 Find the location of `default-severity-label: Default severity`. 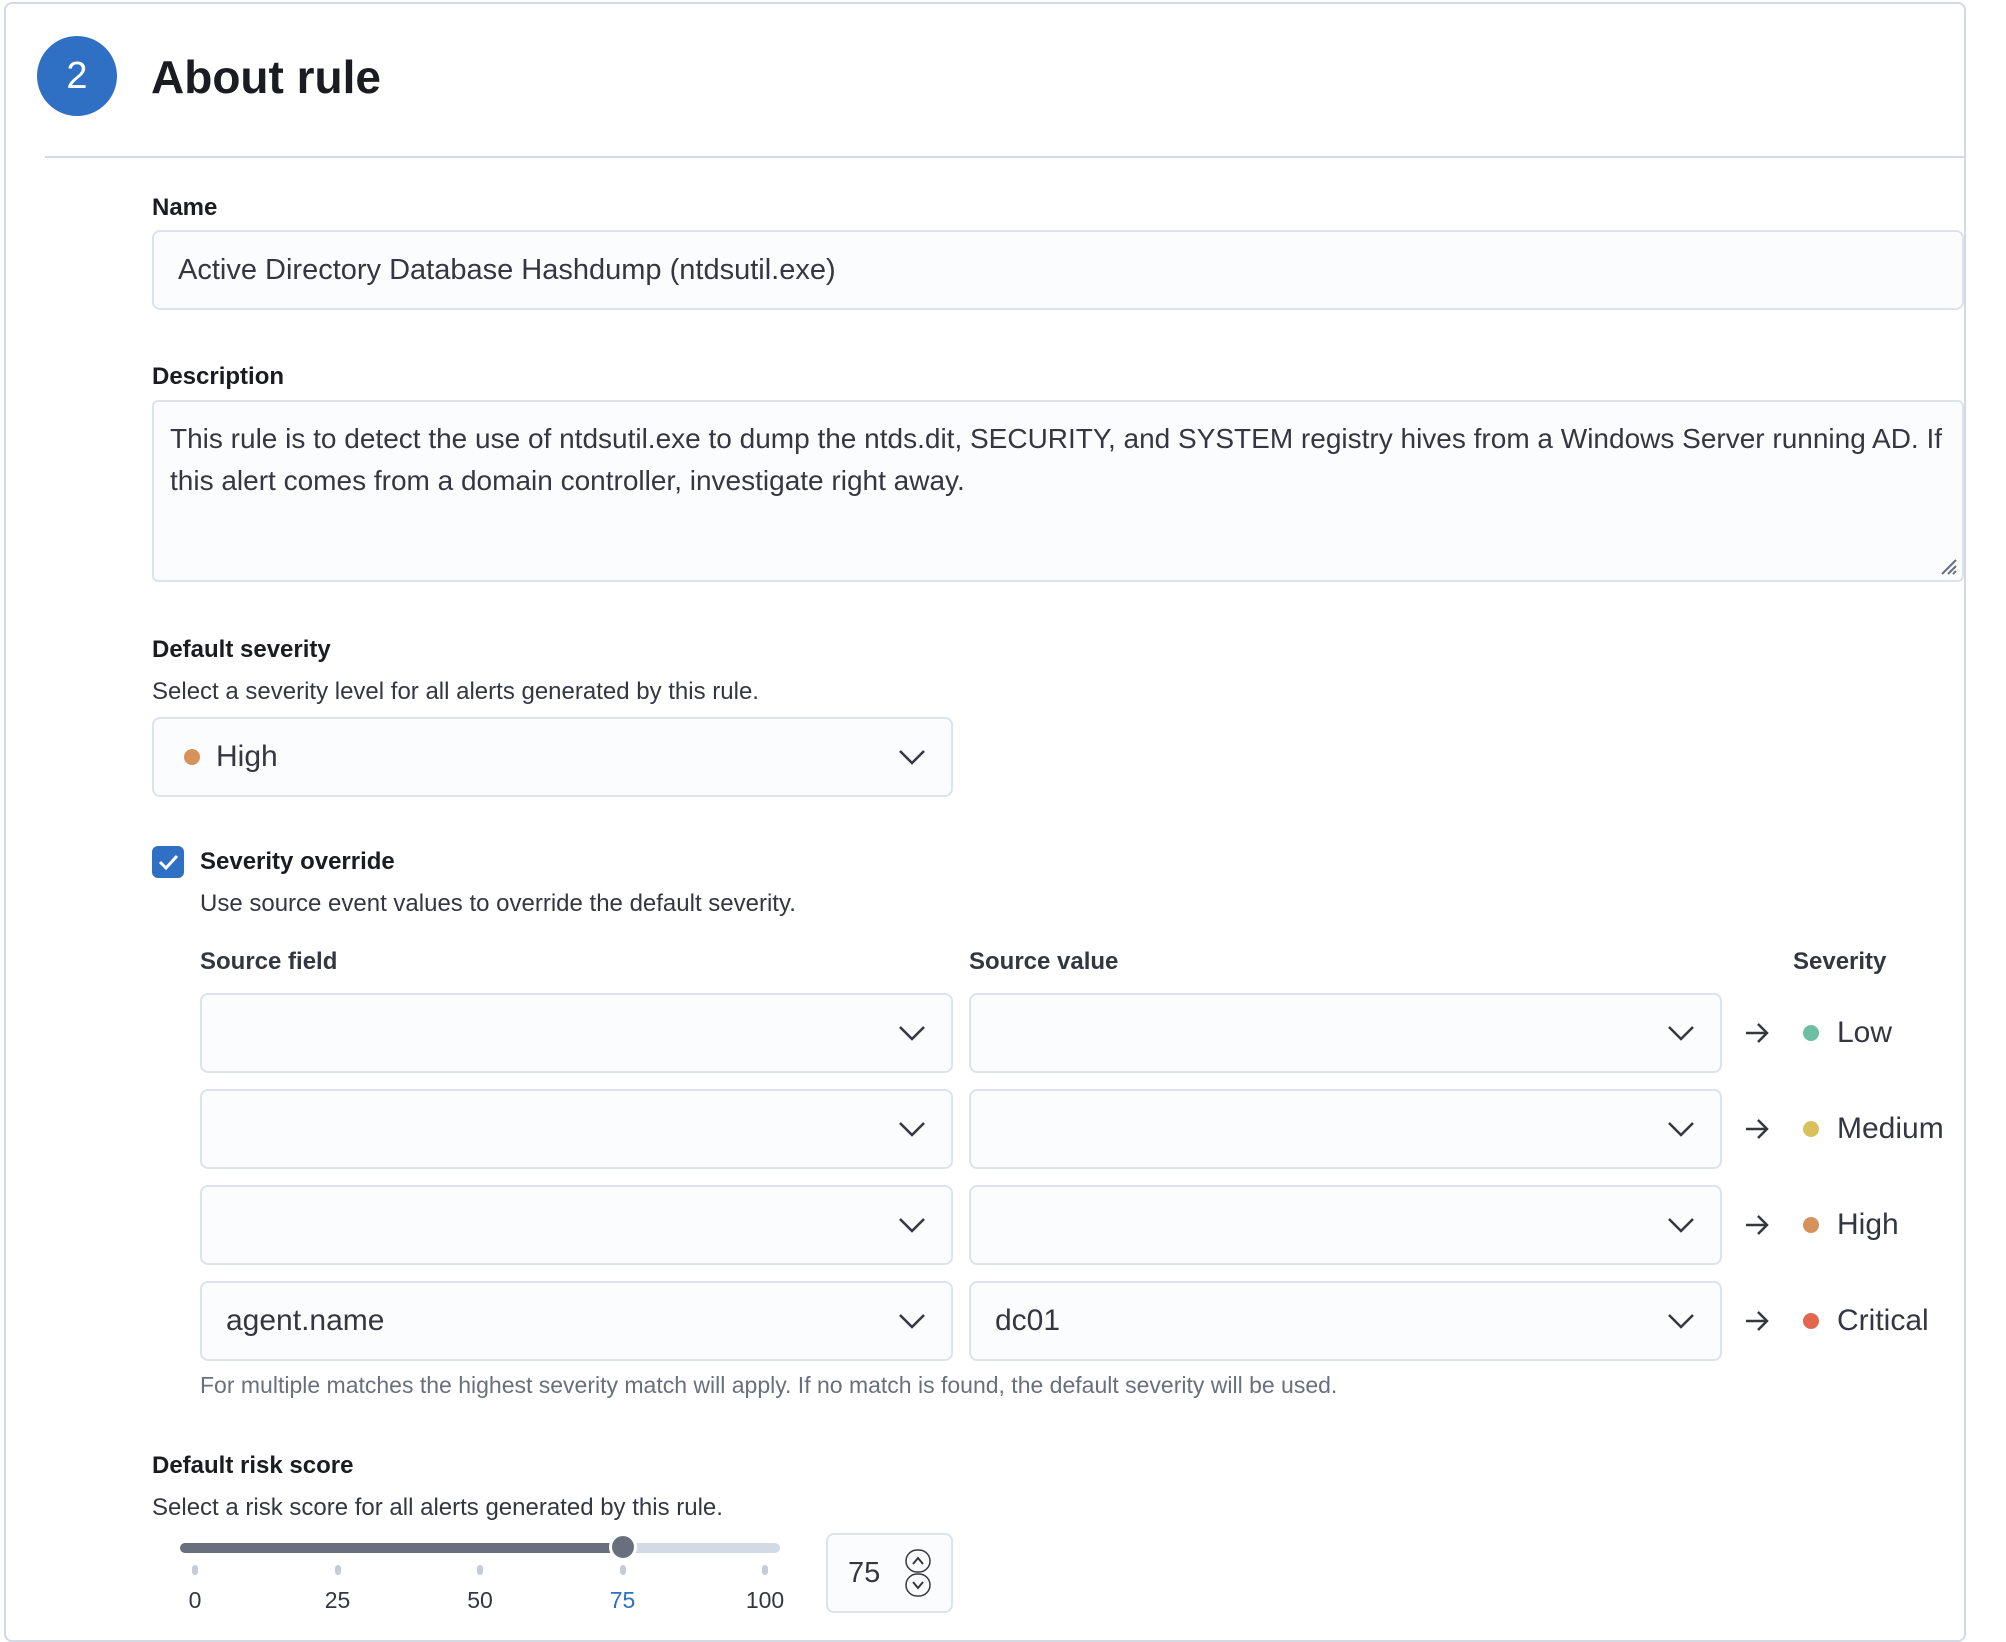

default-severity-label: Default severity is located at coordinates (241, 649).